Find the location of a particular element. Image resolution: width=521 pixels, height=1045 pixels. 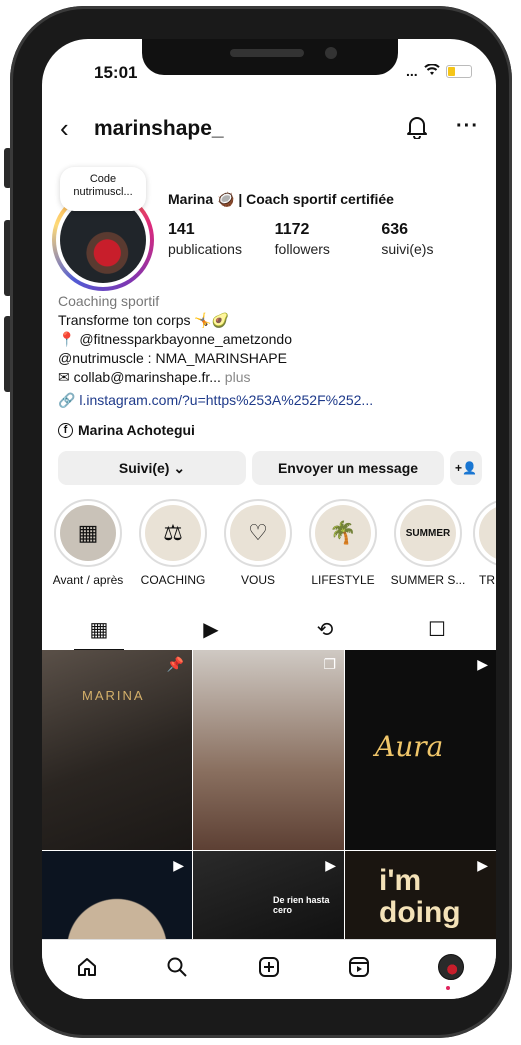

highlight-item: ⚖ COACHING is located at coordinates (173, 543).